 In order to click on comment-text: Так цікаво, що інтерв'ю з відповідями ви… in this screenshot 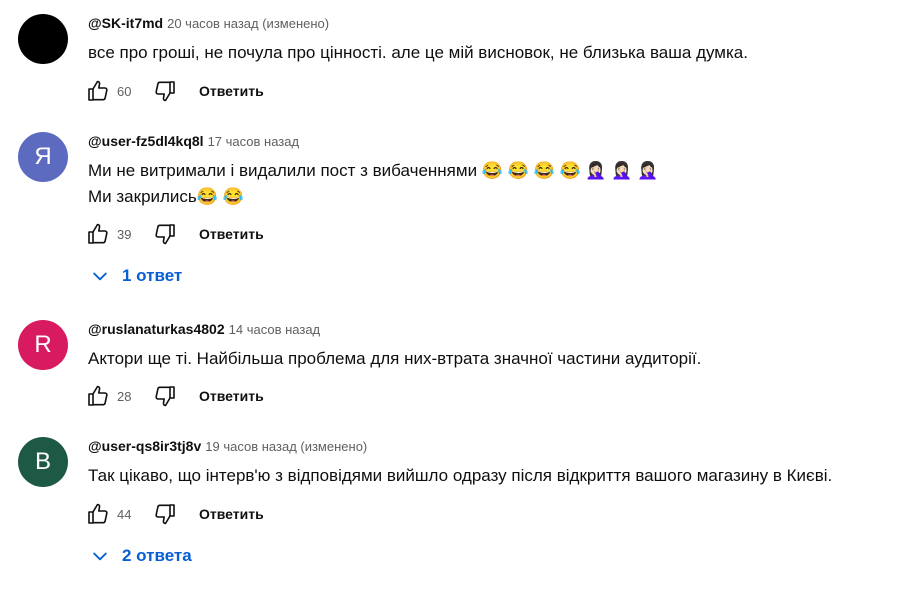, I will do `click(460, 476)`.